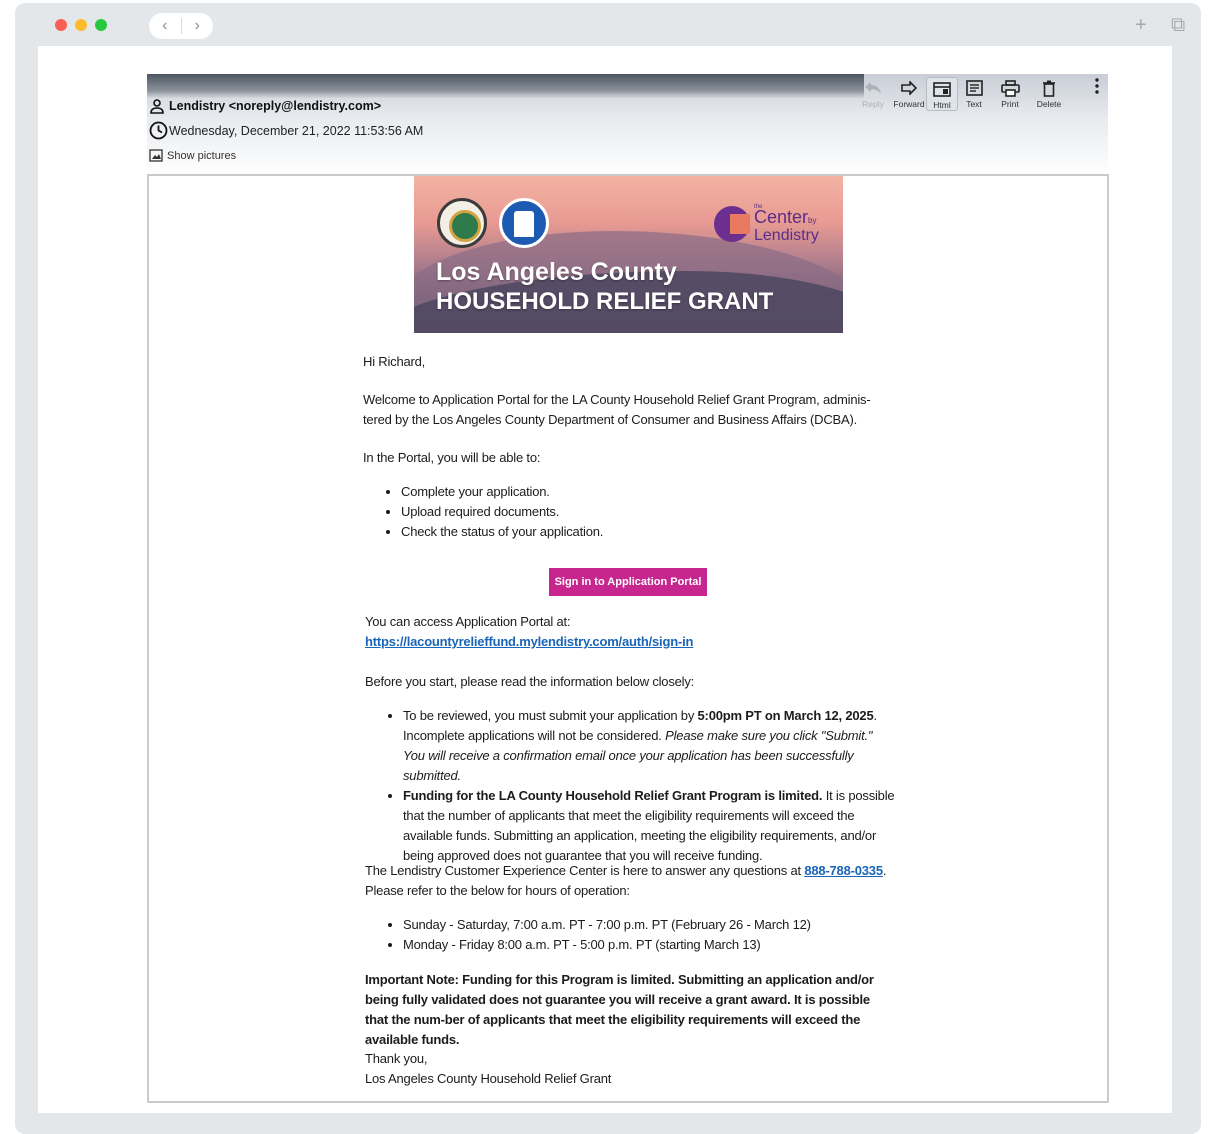 The height and width of the screenshot is (1134, 1216). Describe the element at coordinates (61, 25) in the screenshot. I see `close-window-button` at that location.